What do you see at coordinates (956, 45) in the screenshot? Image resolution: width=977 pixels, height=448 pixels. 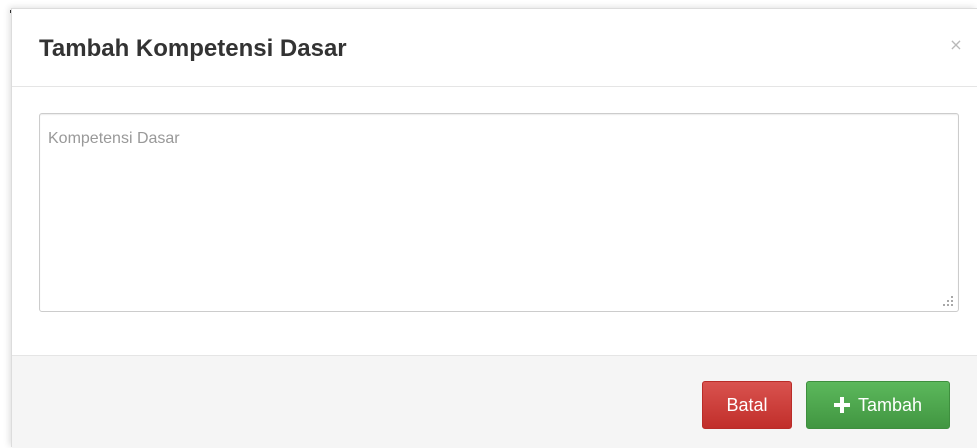 I see `close-icon: ×` at bounding box center [956, 45].